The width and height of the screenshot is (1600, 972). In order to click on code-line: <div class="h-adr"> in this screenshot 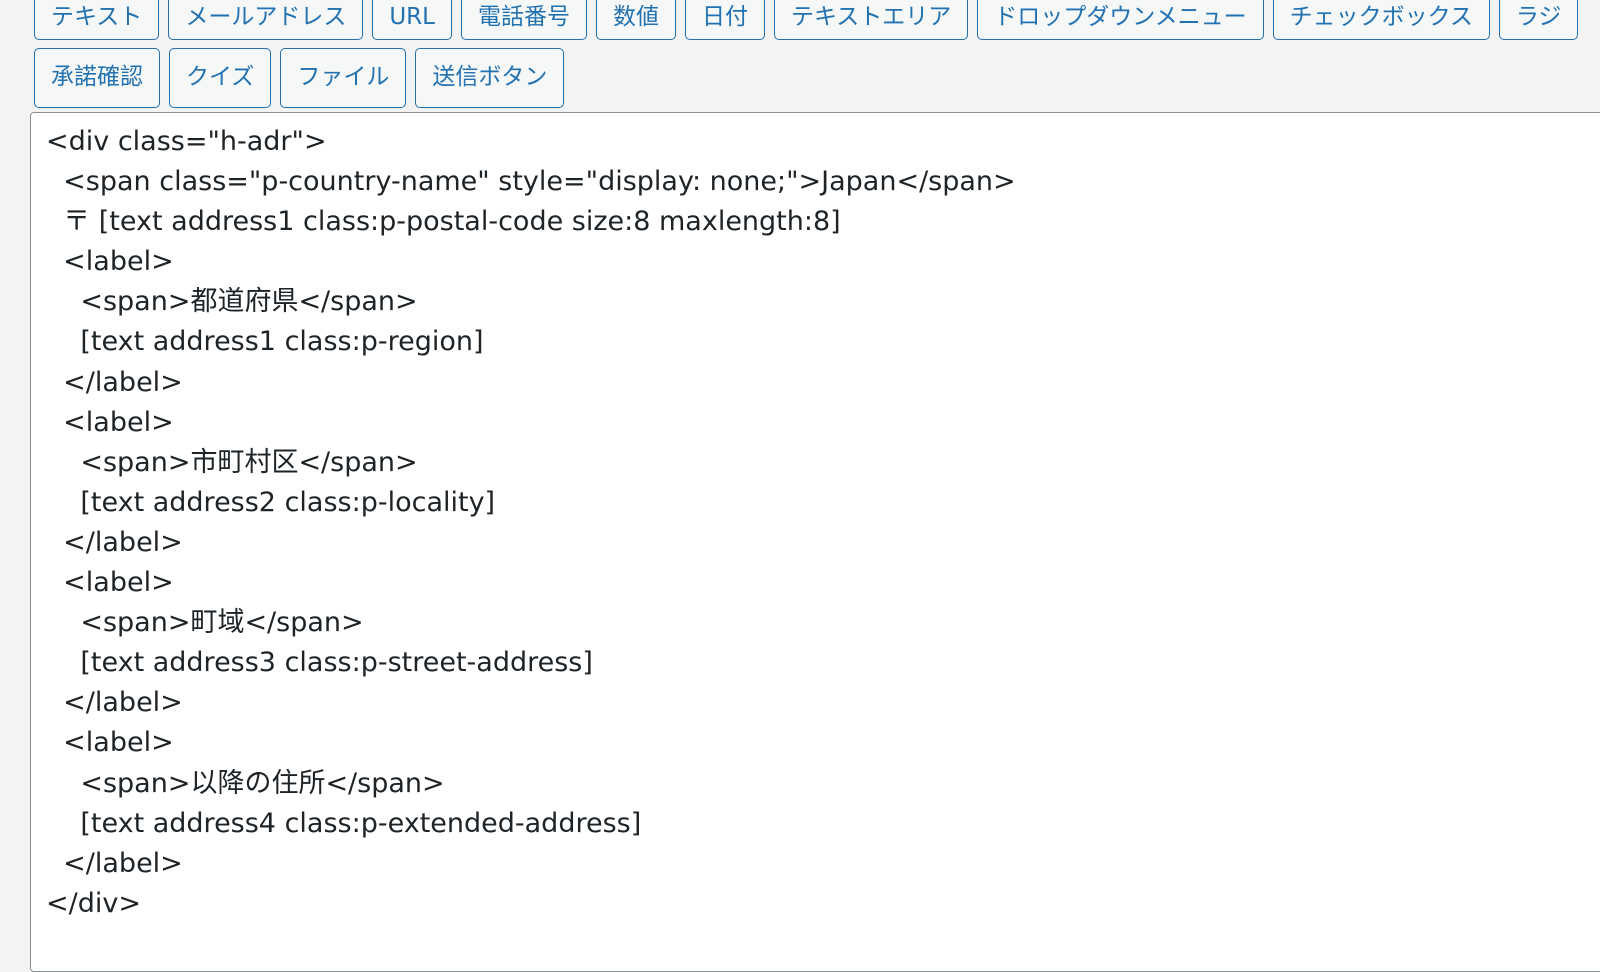, I will do `click(186, 141)`.